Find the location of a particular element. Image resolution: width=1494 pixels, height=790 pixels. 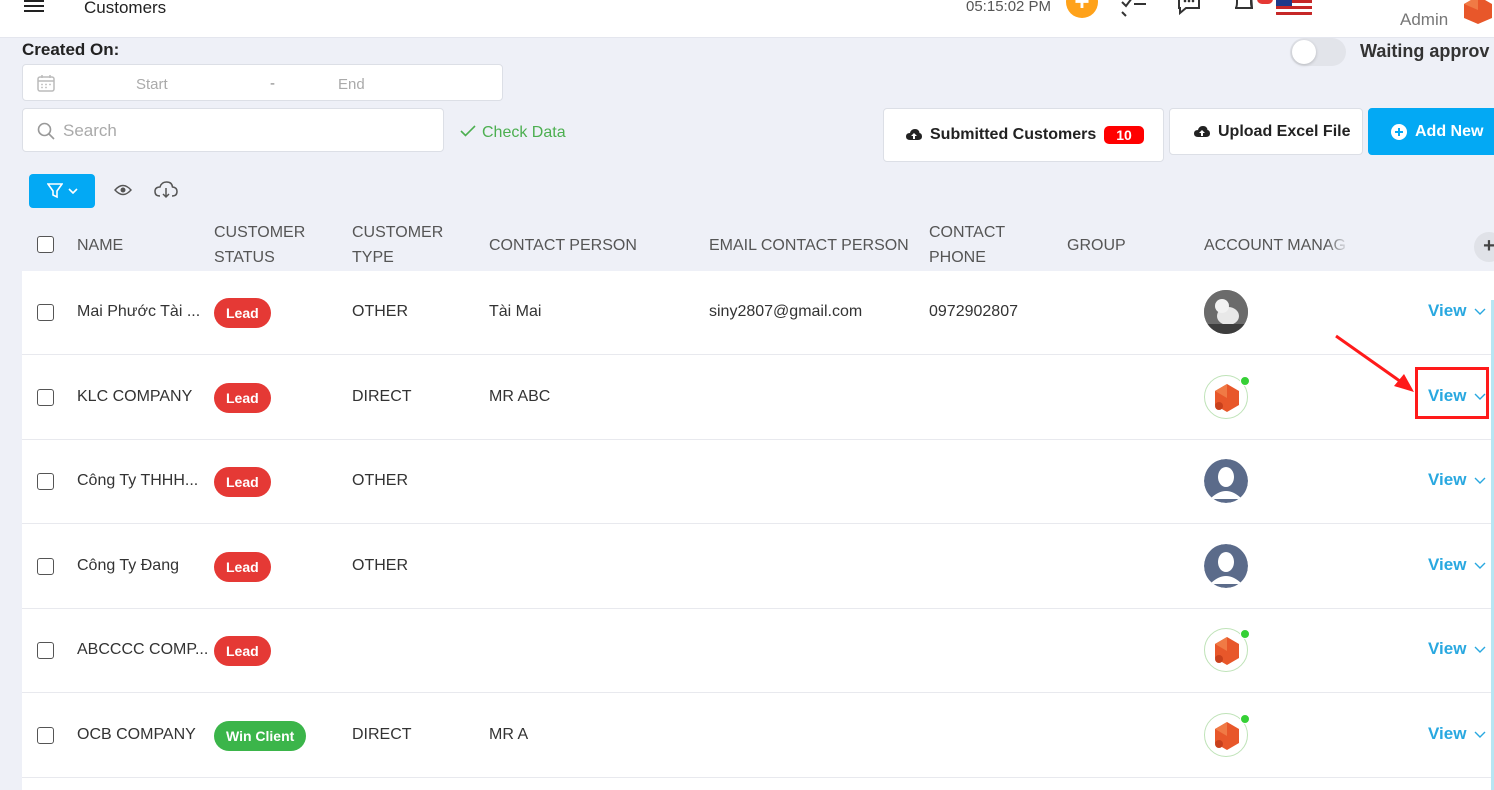

table-row: Công Ty THHH... Lead OTHER View is located at coordinates (758, 482).